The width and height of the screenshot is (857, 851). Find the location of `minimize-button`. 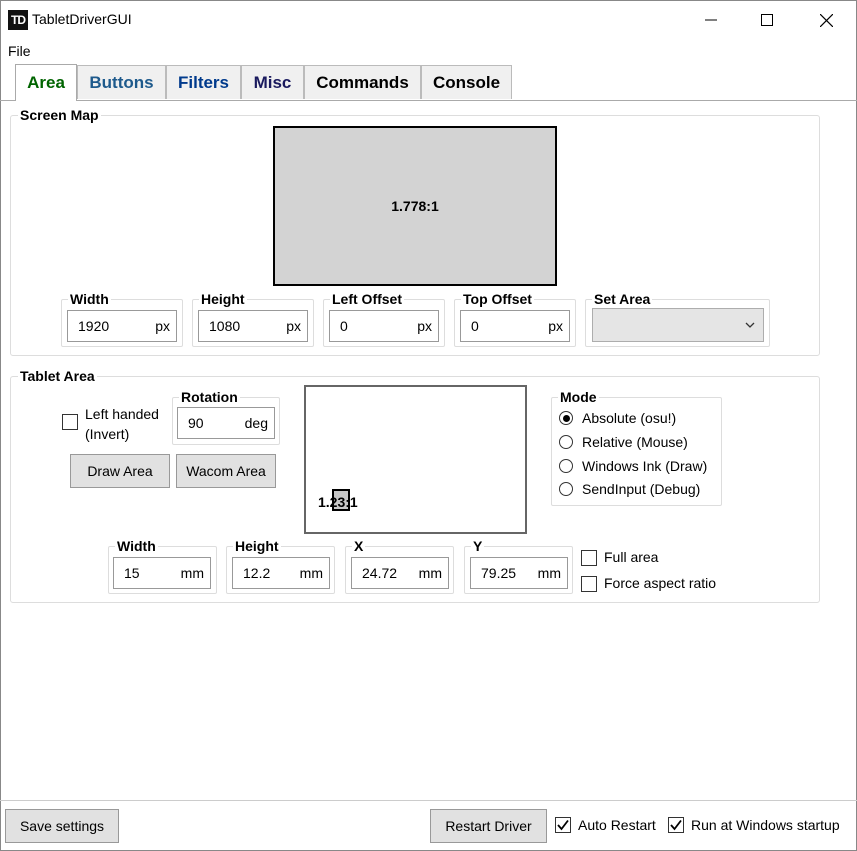

minimize-button is located at coordinates (711, 20).